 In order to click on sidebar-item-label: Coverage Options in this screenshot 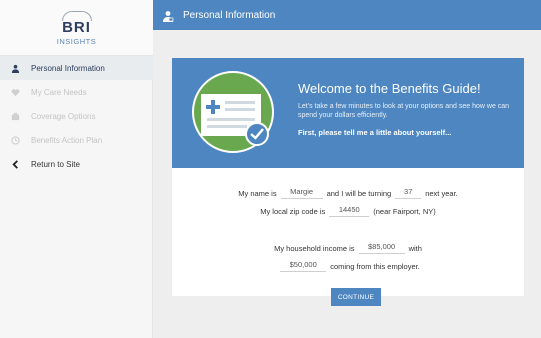, I will do `click(63, 116)`.